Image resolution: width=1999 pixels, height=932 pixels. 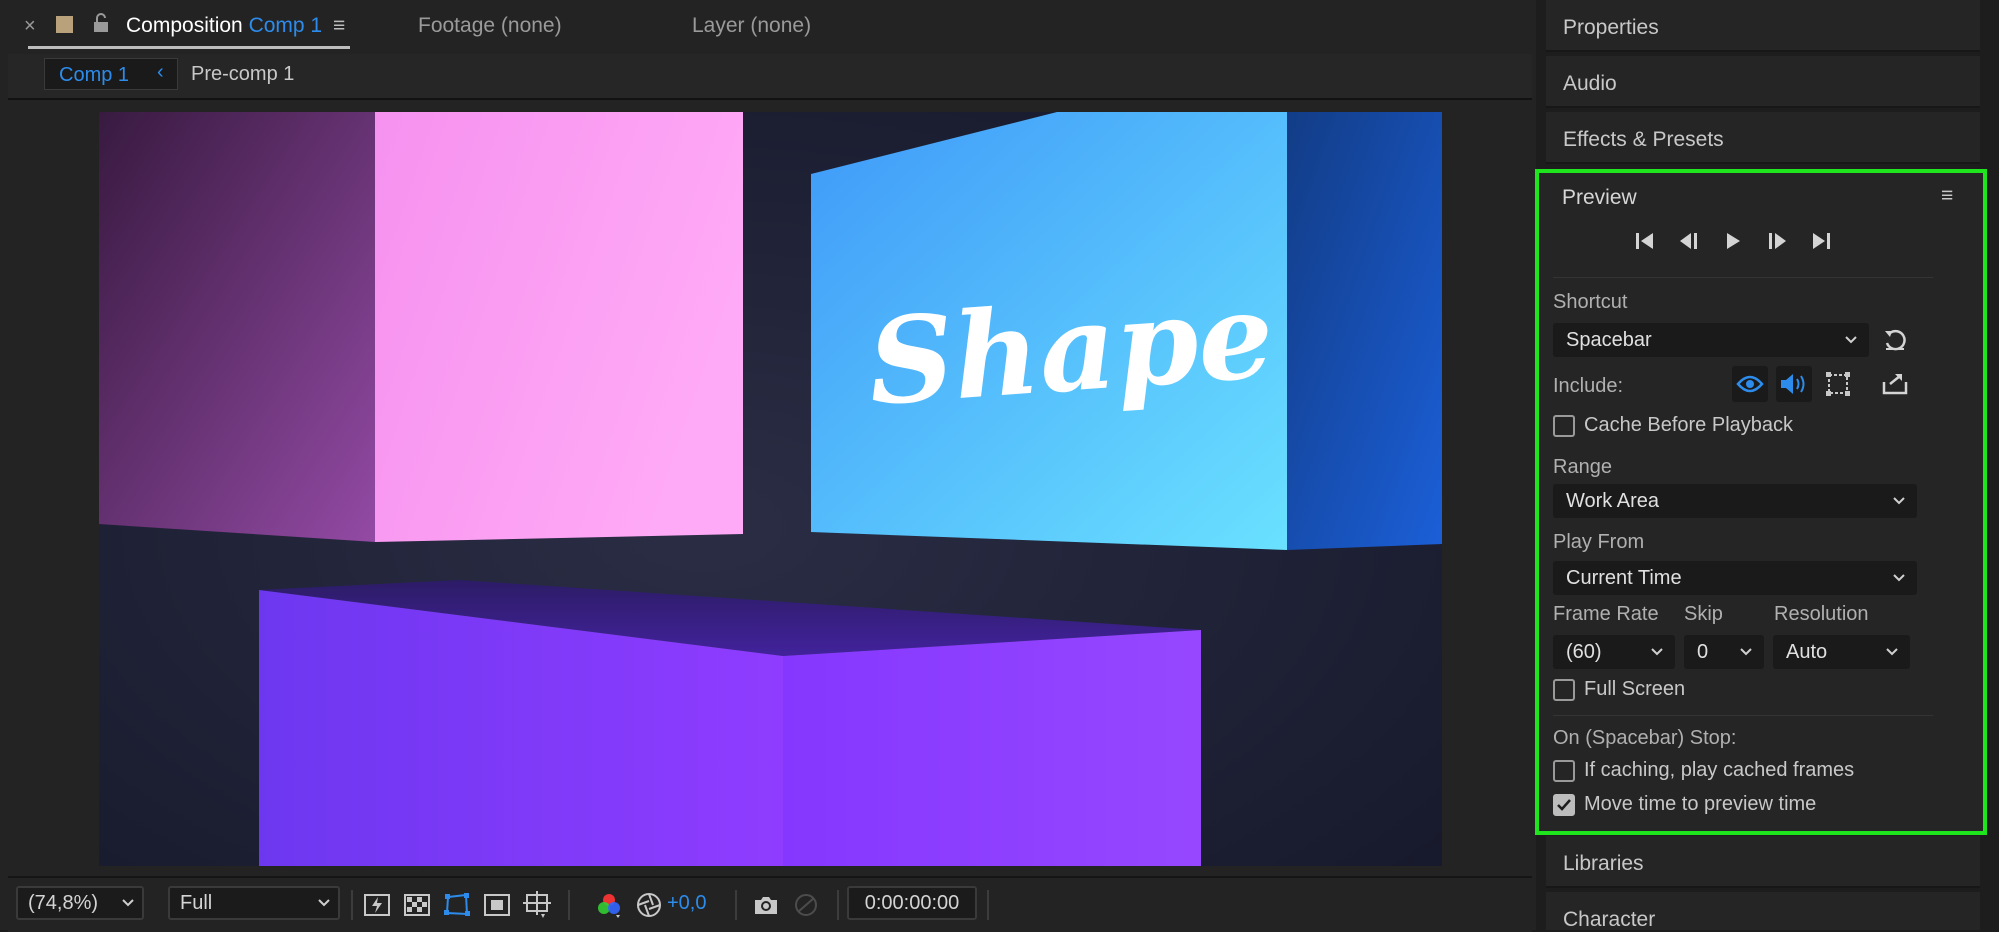 I want to click on reset-exposure-icon, so click(x=649, y=905).